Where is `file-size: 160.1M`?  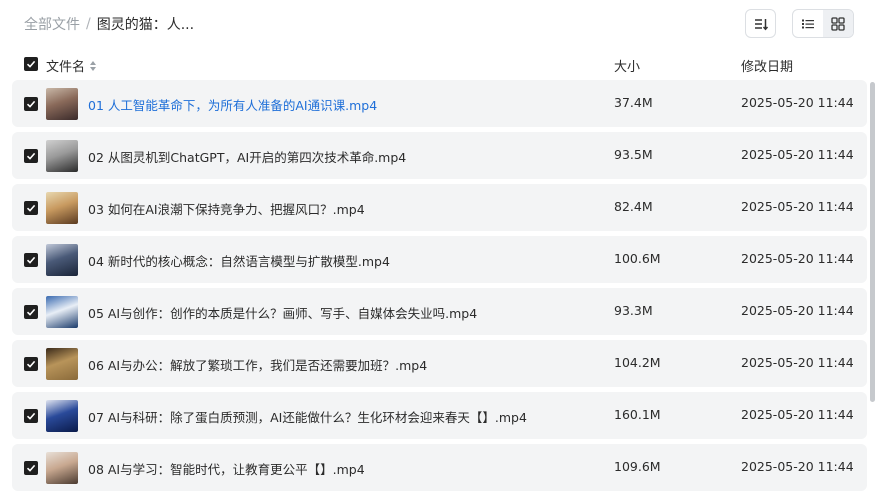 file-size: 160.1M is located at coordinates (637, 414).